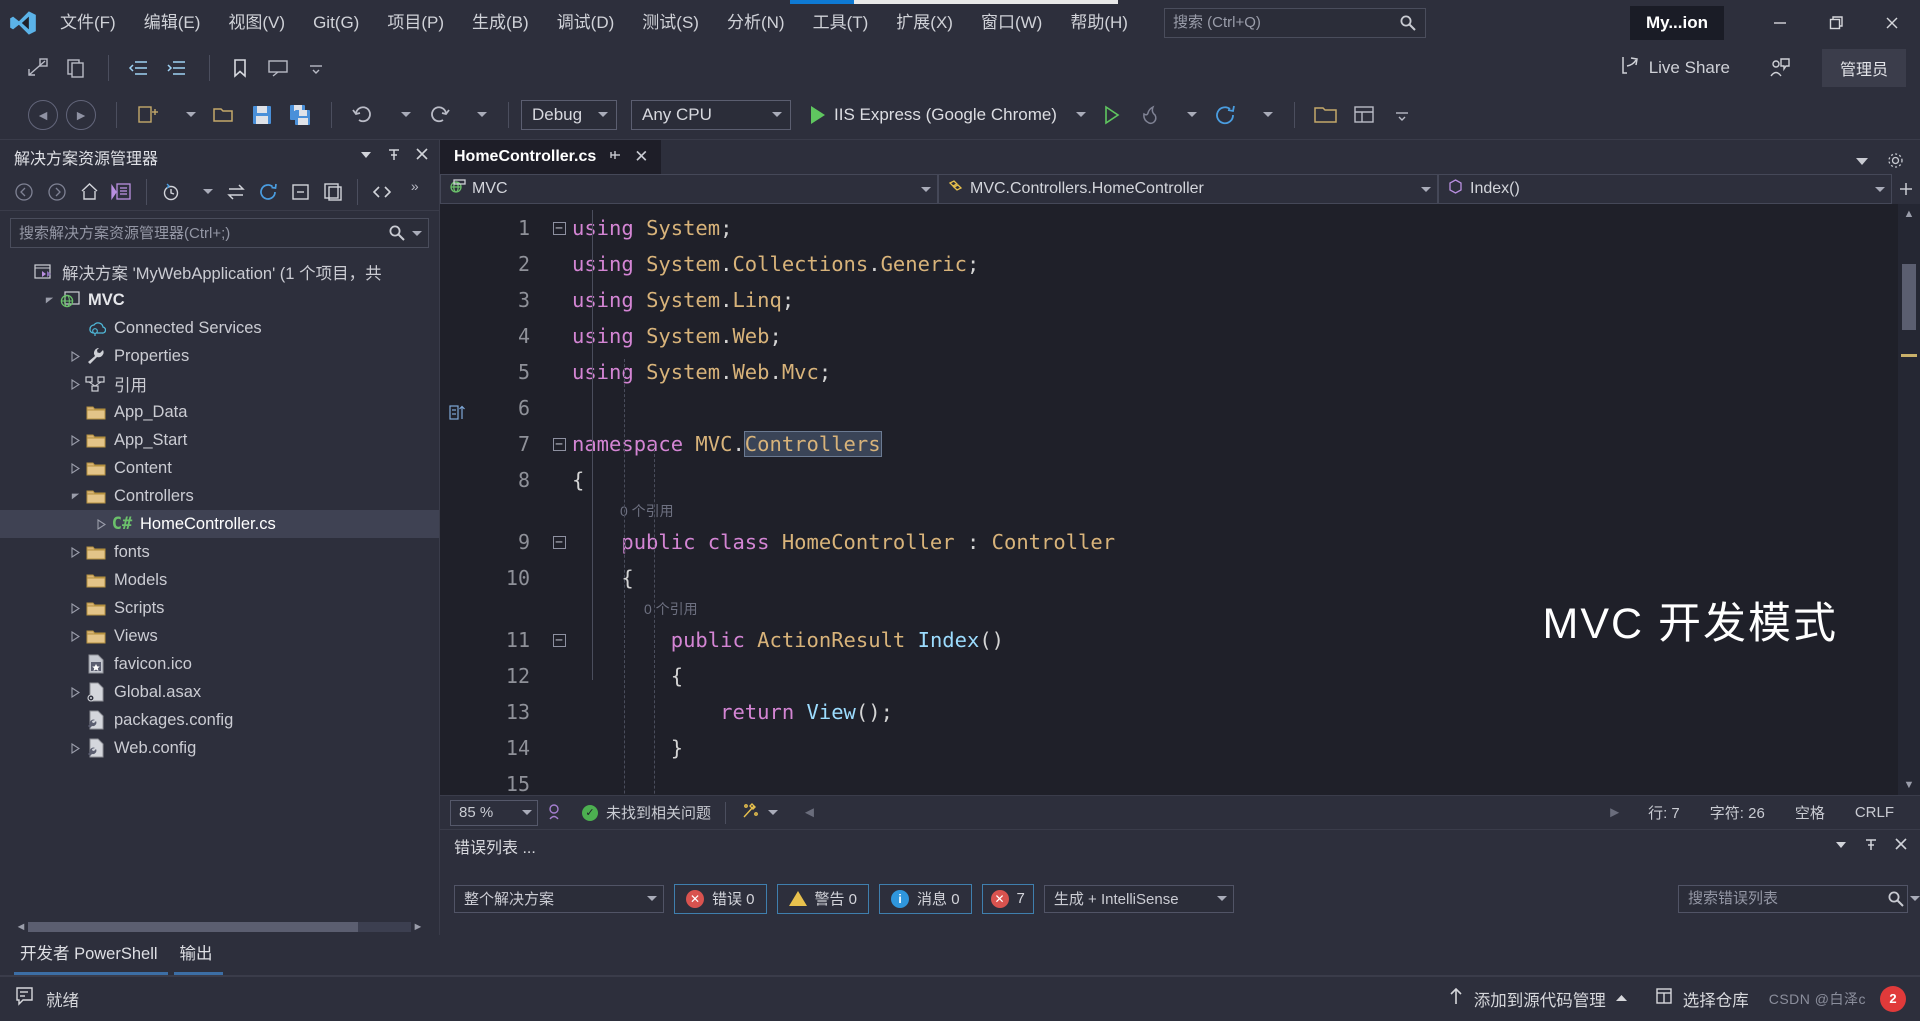 This screenshot has height=1021, width=1920. I want to click on undo-dropdown-icon, so click(401, 115).